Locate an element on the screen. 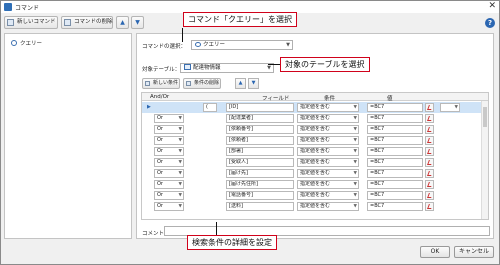 The width and height of the screenshot is (500, 265). move-up-button: ▲ is located at coordinates (122, 22).